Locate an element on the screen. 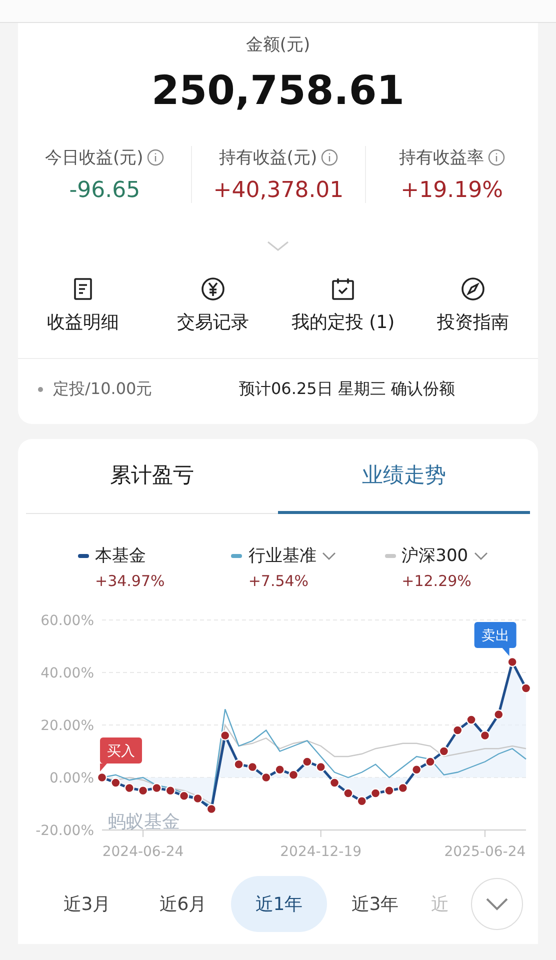 The image size is (556, 960). marker-label: 买入 is located at coordinates (121, 752).